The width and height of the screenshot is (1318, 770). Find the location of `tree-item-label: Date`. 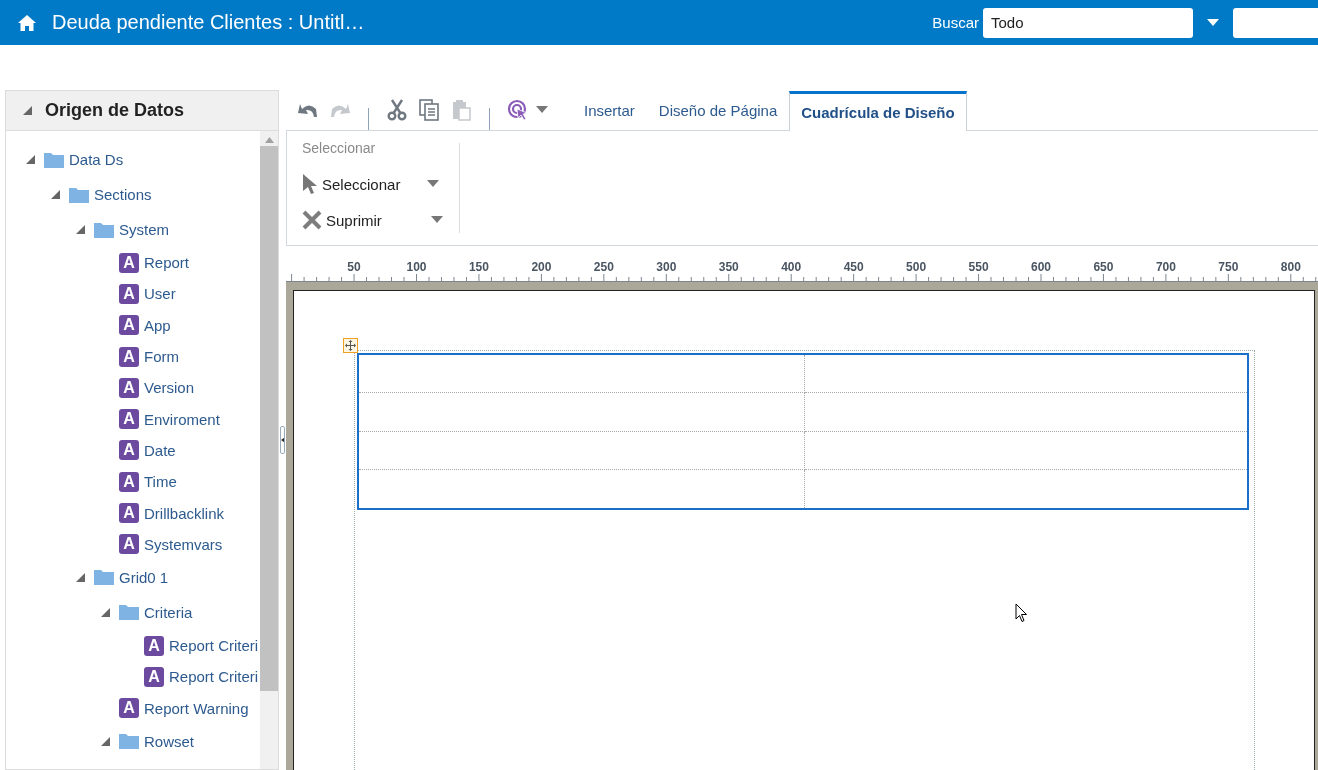

tree-item-label: Date is located at coordinates (160, 450).